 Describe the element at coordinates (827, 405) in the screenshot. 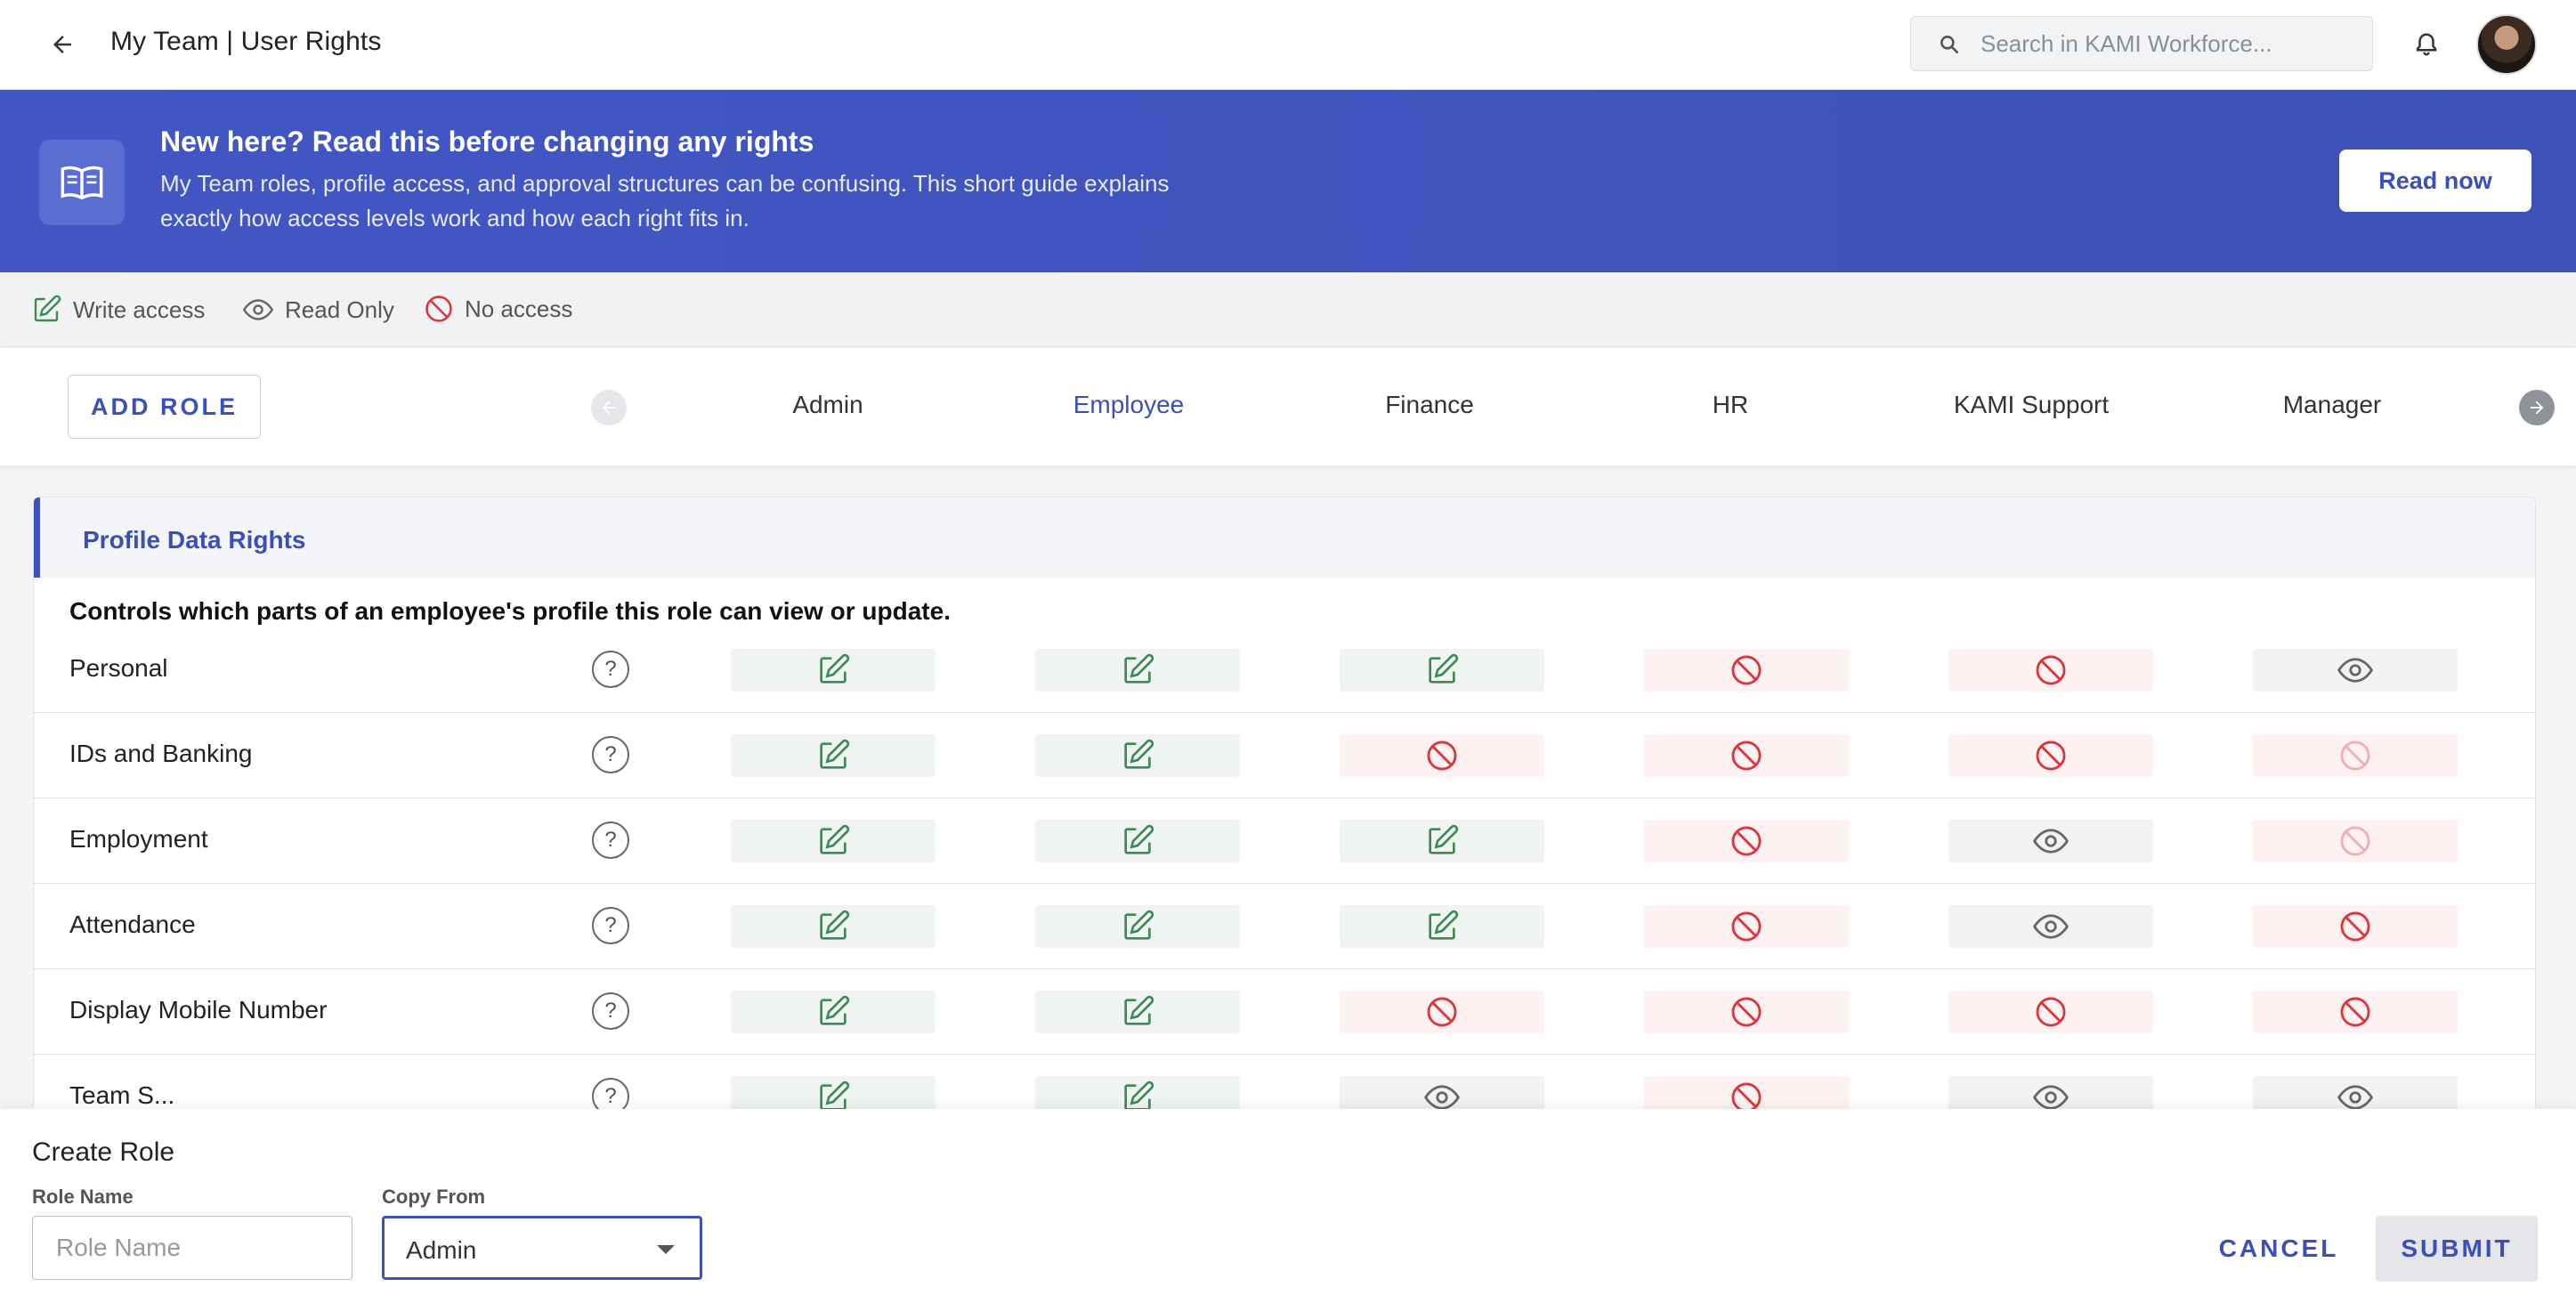

I see `role-tab-admin: Admin` at that location.